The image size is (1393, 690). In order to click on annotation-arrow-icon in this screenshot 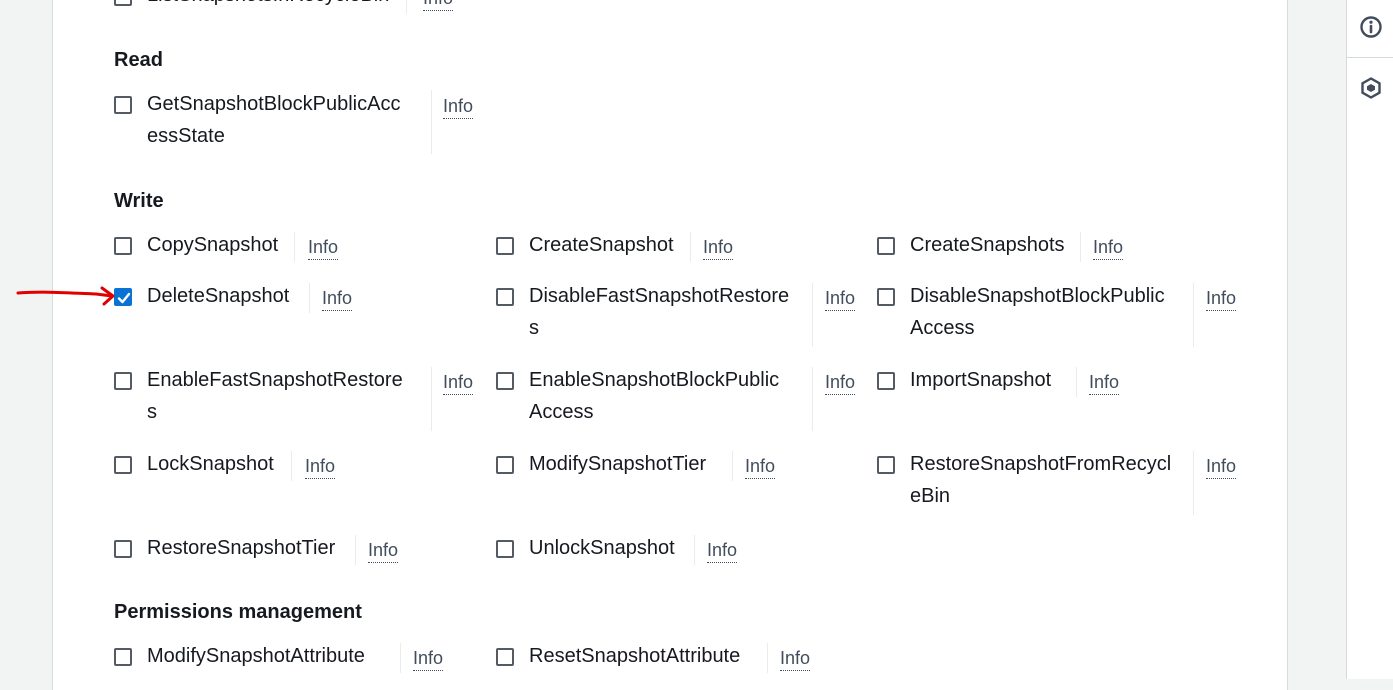, I will do `click(65, 296)`.